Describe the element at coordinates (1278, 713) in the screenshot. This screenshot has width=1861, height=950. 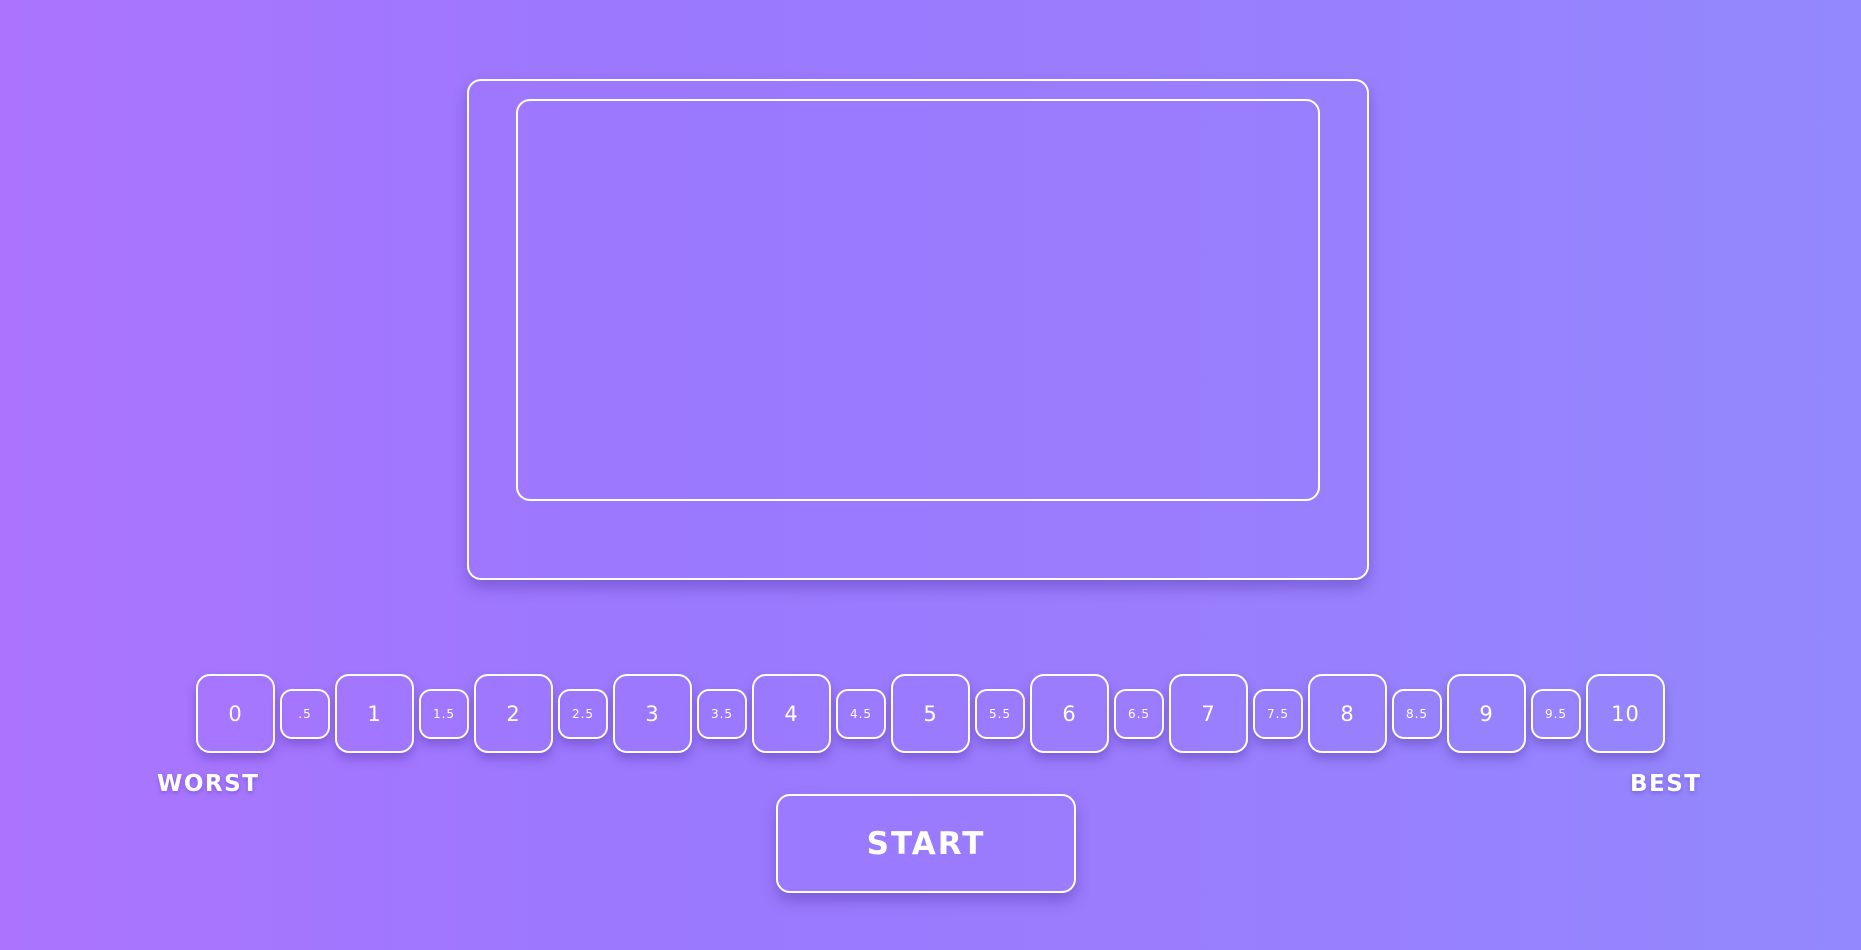
I see `rating-button-7pt5: 7.5` at that location.